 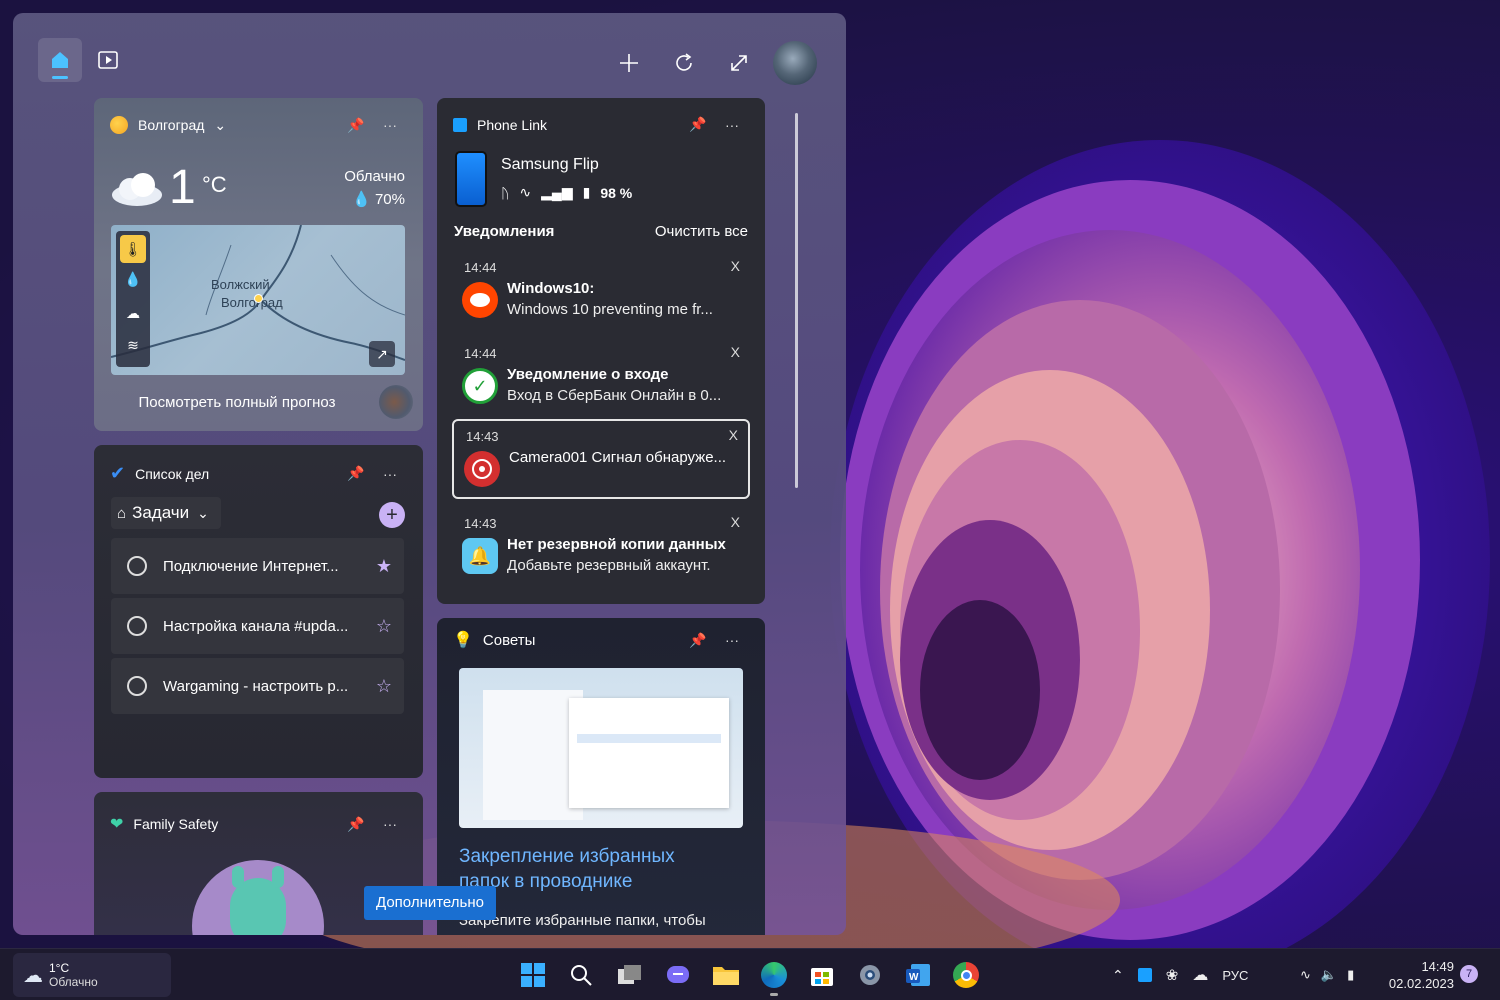 I want to click on notification-badge: 7, so click(x=1469, y=974).